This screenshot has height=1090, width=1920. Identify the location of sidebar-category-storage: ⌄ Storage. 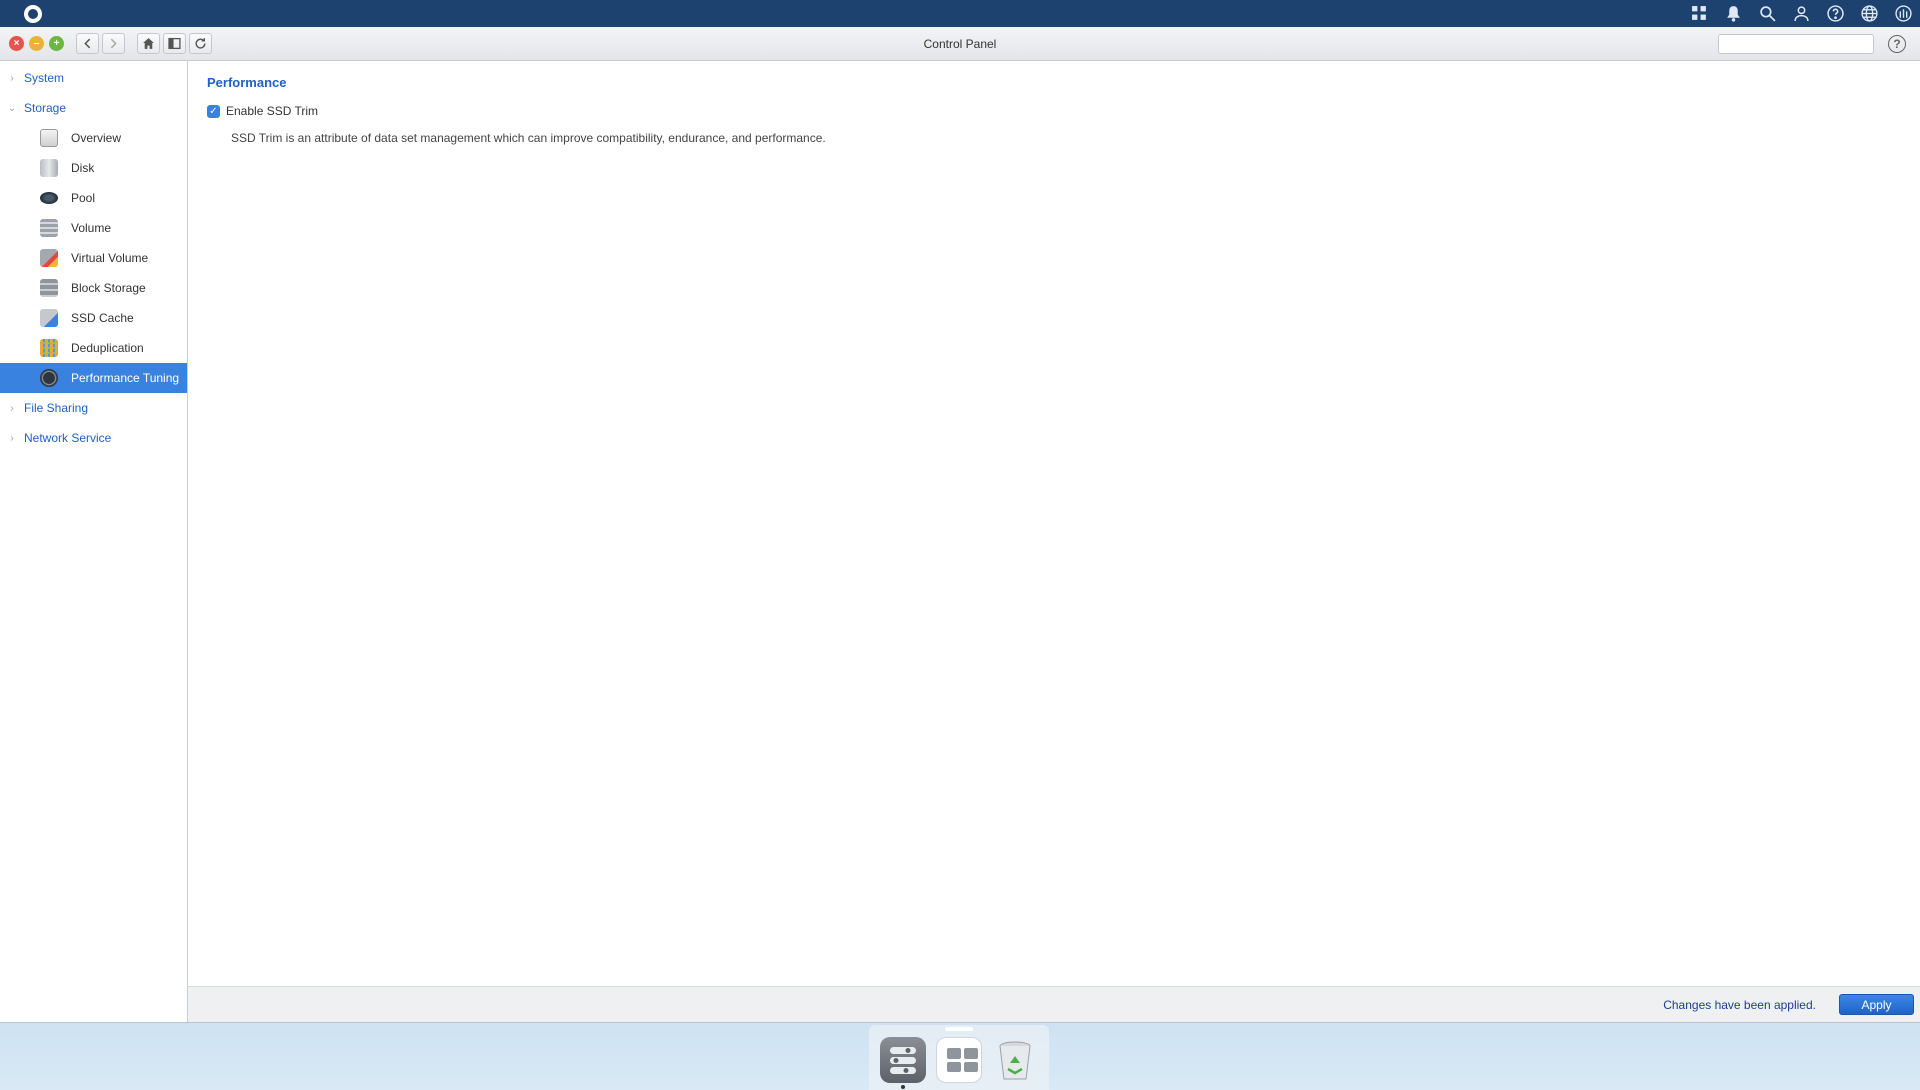
(93, 108).